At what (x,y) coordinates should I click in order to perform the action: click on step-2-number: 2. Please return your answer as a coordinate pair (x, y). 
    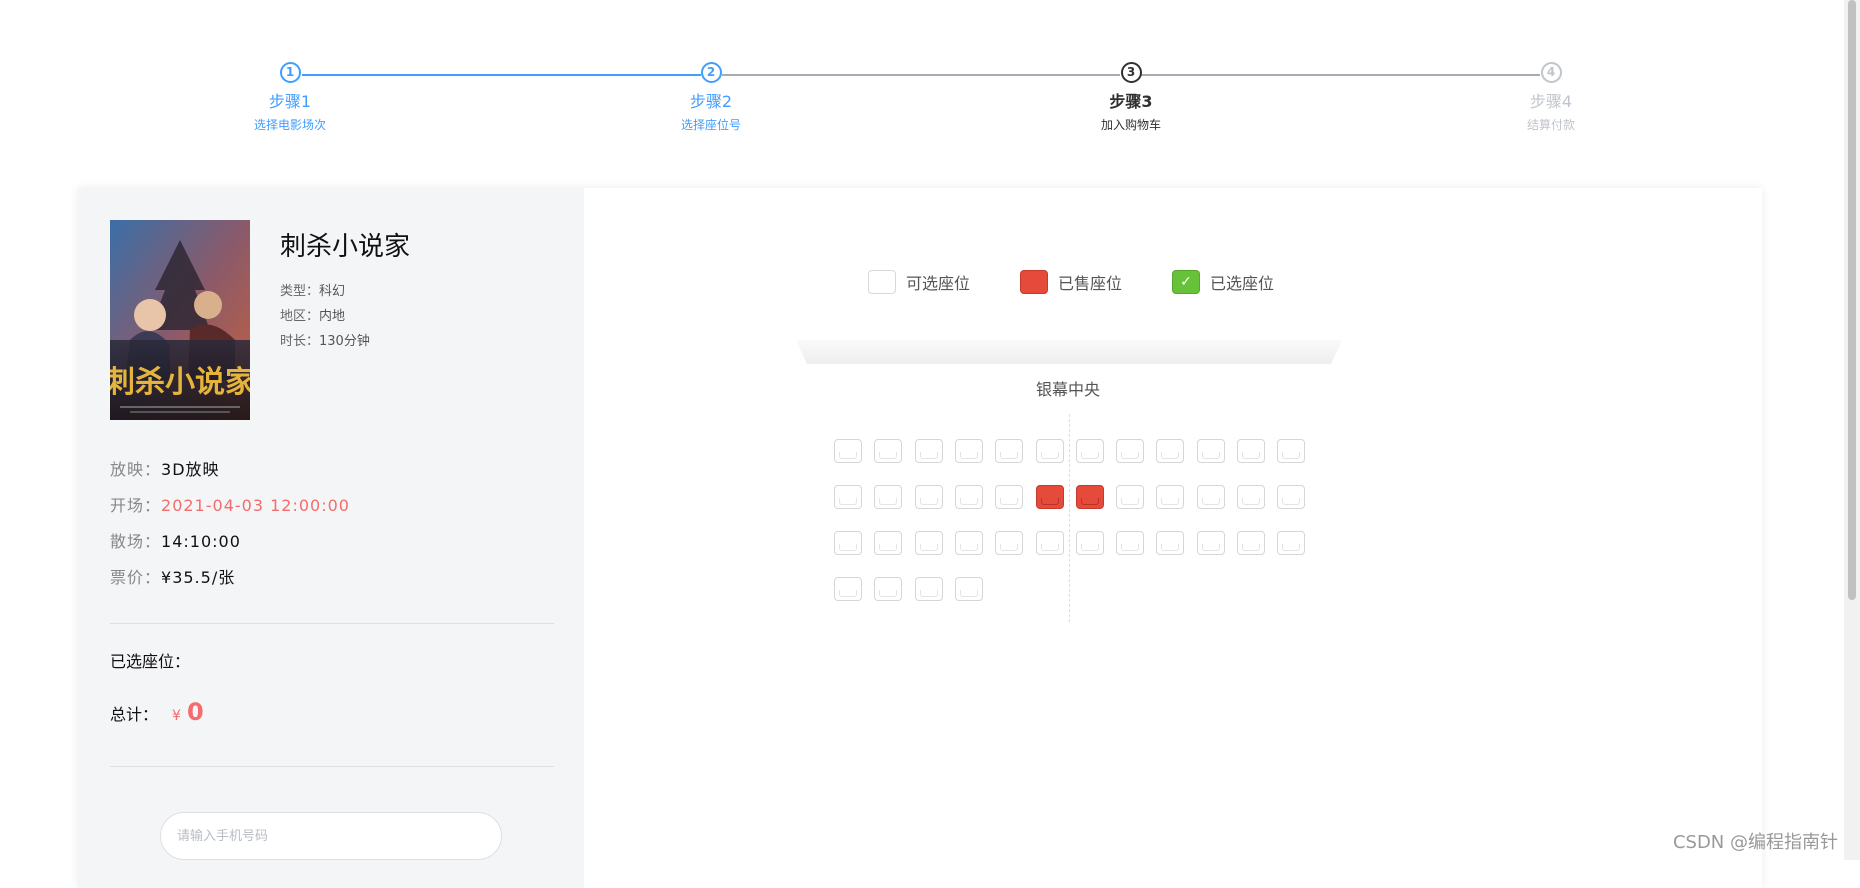
    Looking at the image, I should click on (711, 72).